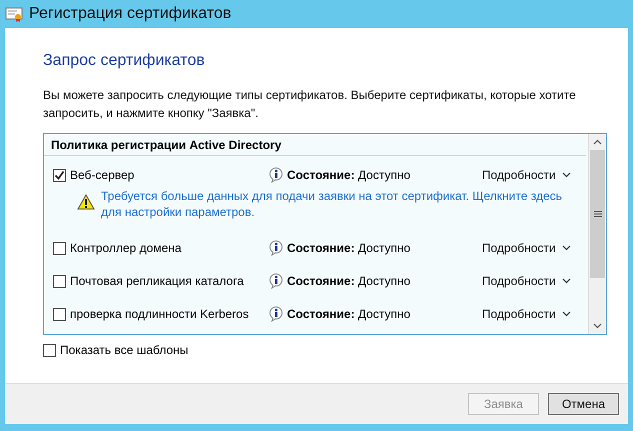  What do you see at coordinates (102, 175) in the screenshot?
I see `certificate-name: Веб-сервер` at bounding box center [102, 175].